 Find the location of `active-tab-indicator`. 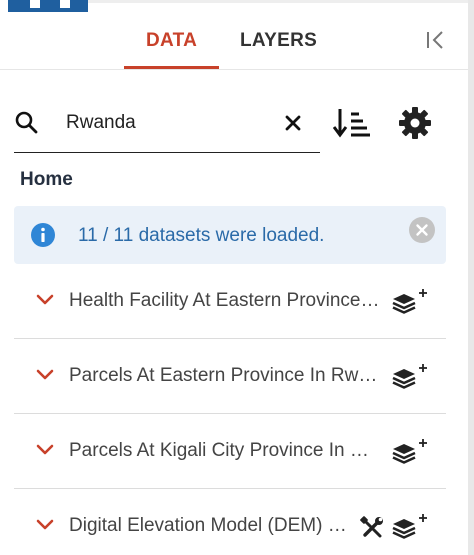

active-tab-indicator is located at coordinates (171, 67).